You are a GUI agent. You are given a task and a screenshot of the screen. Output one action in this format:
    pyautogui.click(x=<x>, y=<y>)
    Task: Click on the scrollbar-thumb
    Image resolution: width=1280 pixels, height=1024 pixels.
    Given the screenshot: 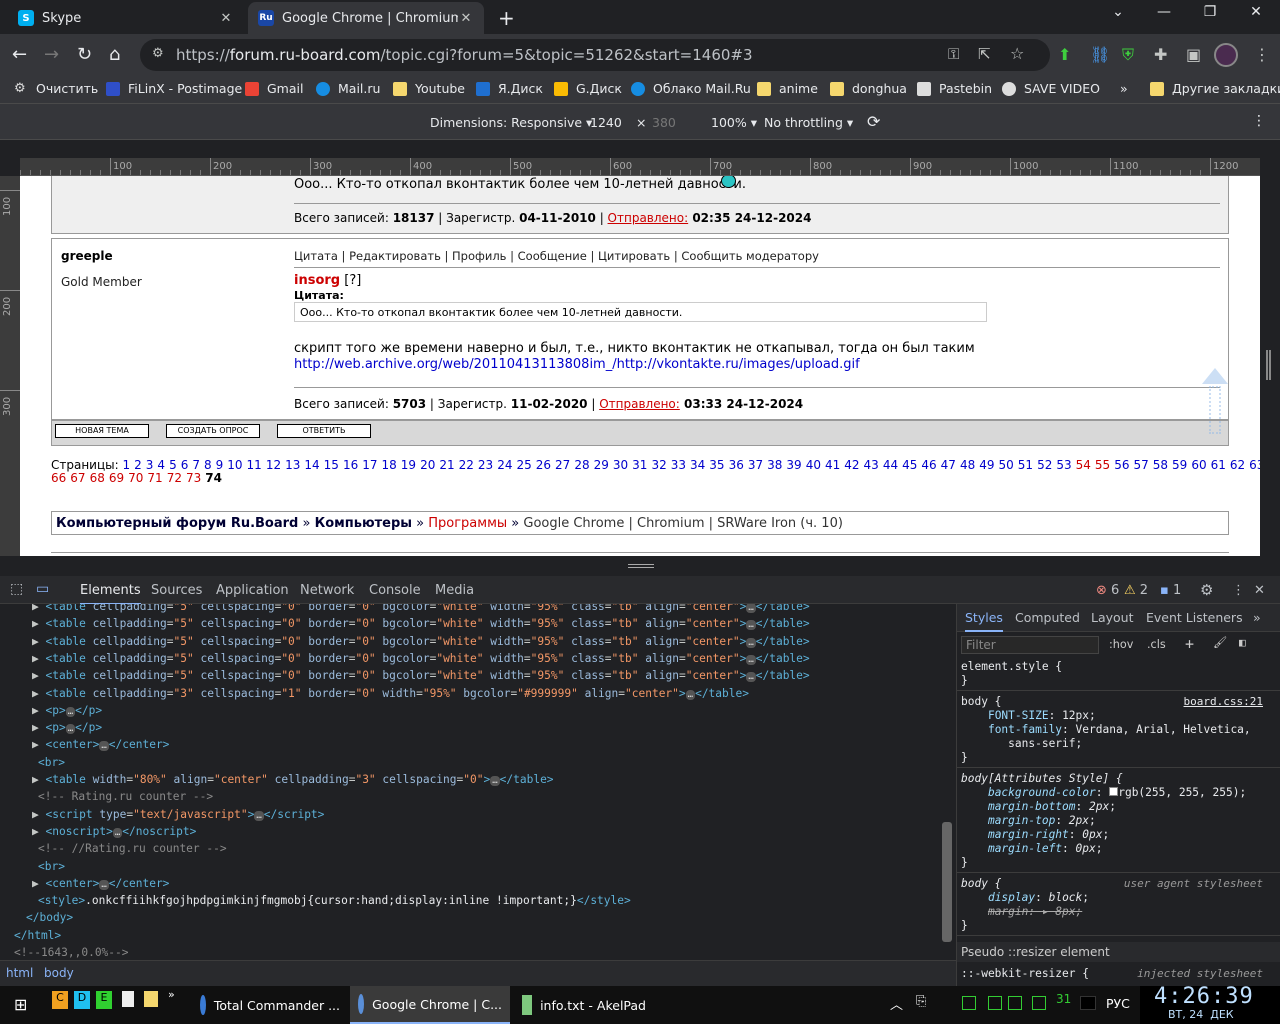 What is the action you would take?
    pyautogui.click(x=947, y=882)
    